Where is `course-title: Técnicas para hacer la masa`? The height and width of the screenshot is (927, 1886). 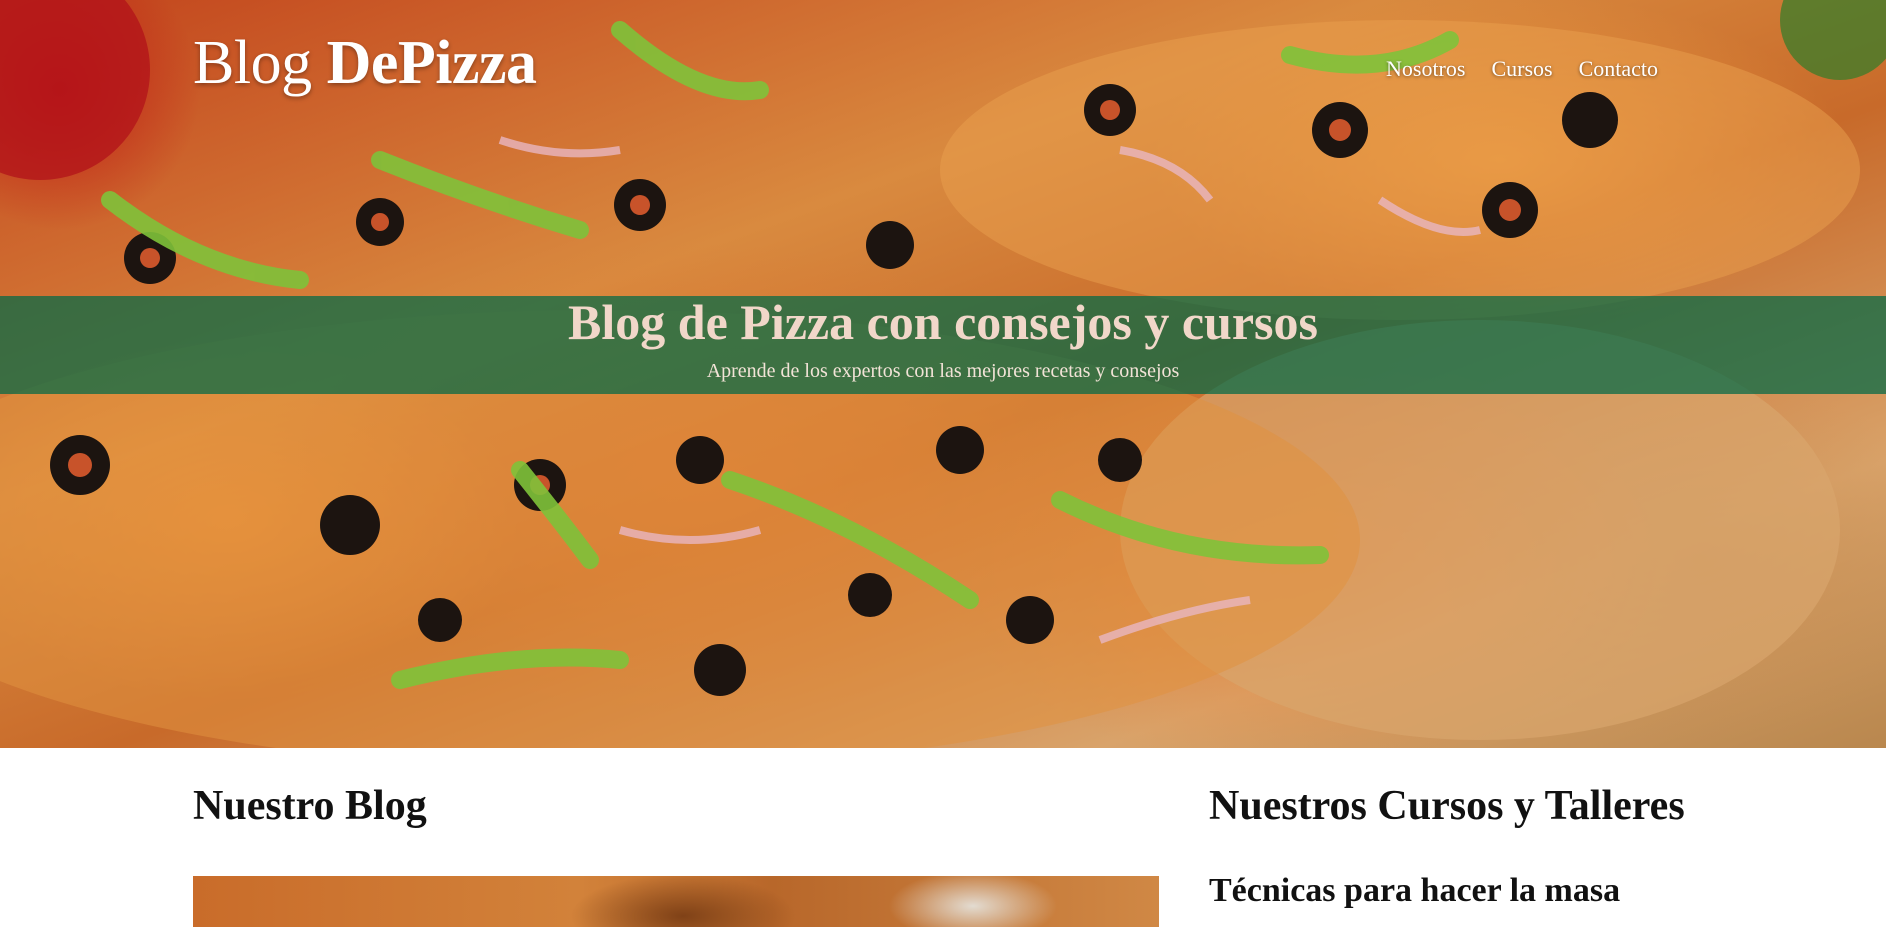 course-title: Técnicas para hacer la masa is located at coordinates (1414, 891).